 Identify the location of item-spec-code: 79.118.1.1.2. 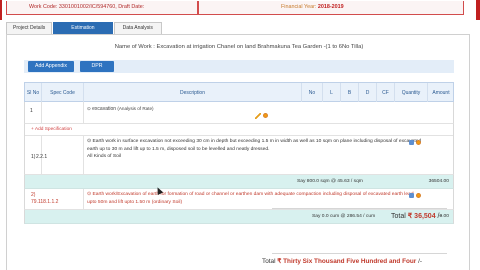
(45, 202).